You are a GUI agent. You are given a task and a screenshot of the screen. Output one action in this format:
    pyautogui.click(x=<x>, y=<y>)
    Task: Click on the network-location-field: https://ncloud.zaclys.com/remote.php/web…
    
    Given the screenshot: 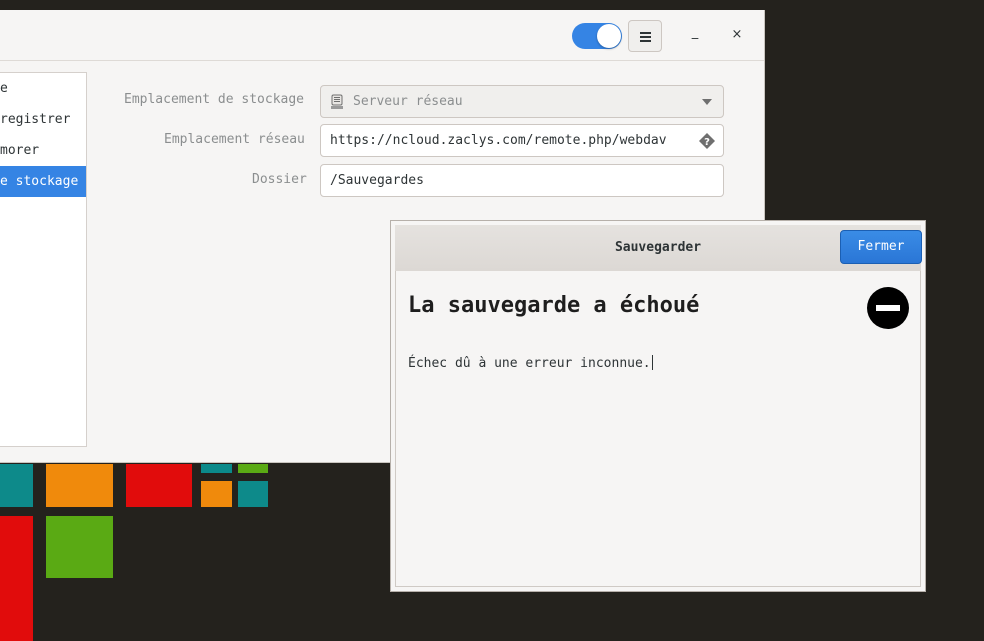 What is the action you would take?
    pyautogui.click(x=522, y=140)
    